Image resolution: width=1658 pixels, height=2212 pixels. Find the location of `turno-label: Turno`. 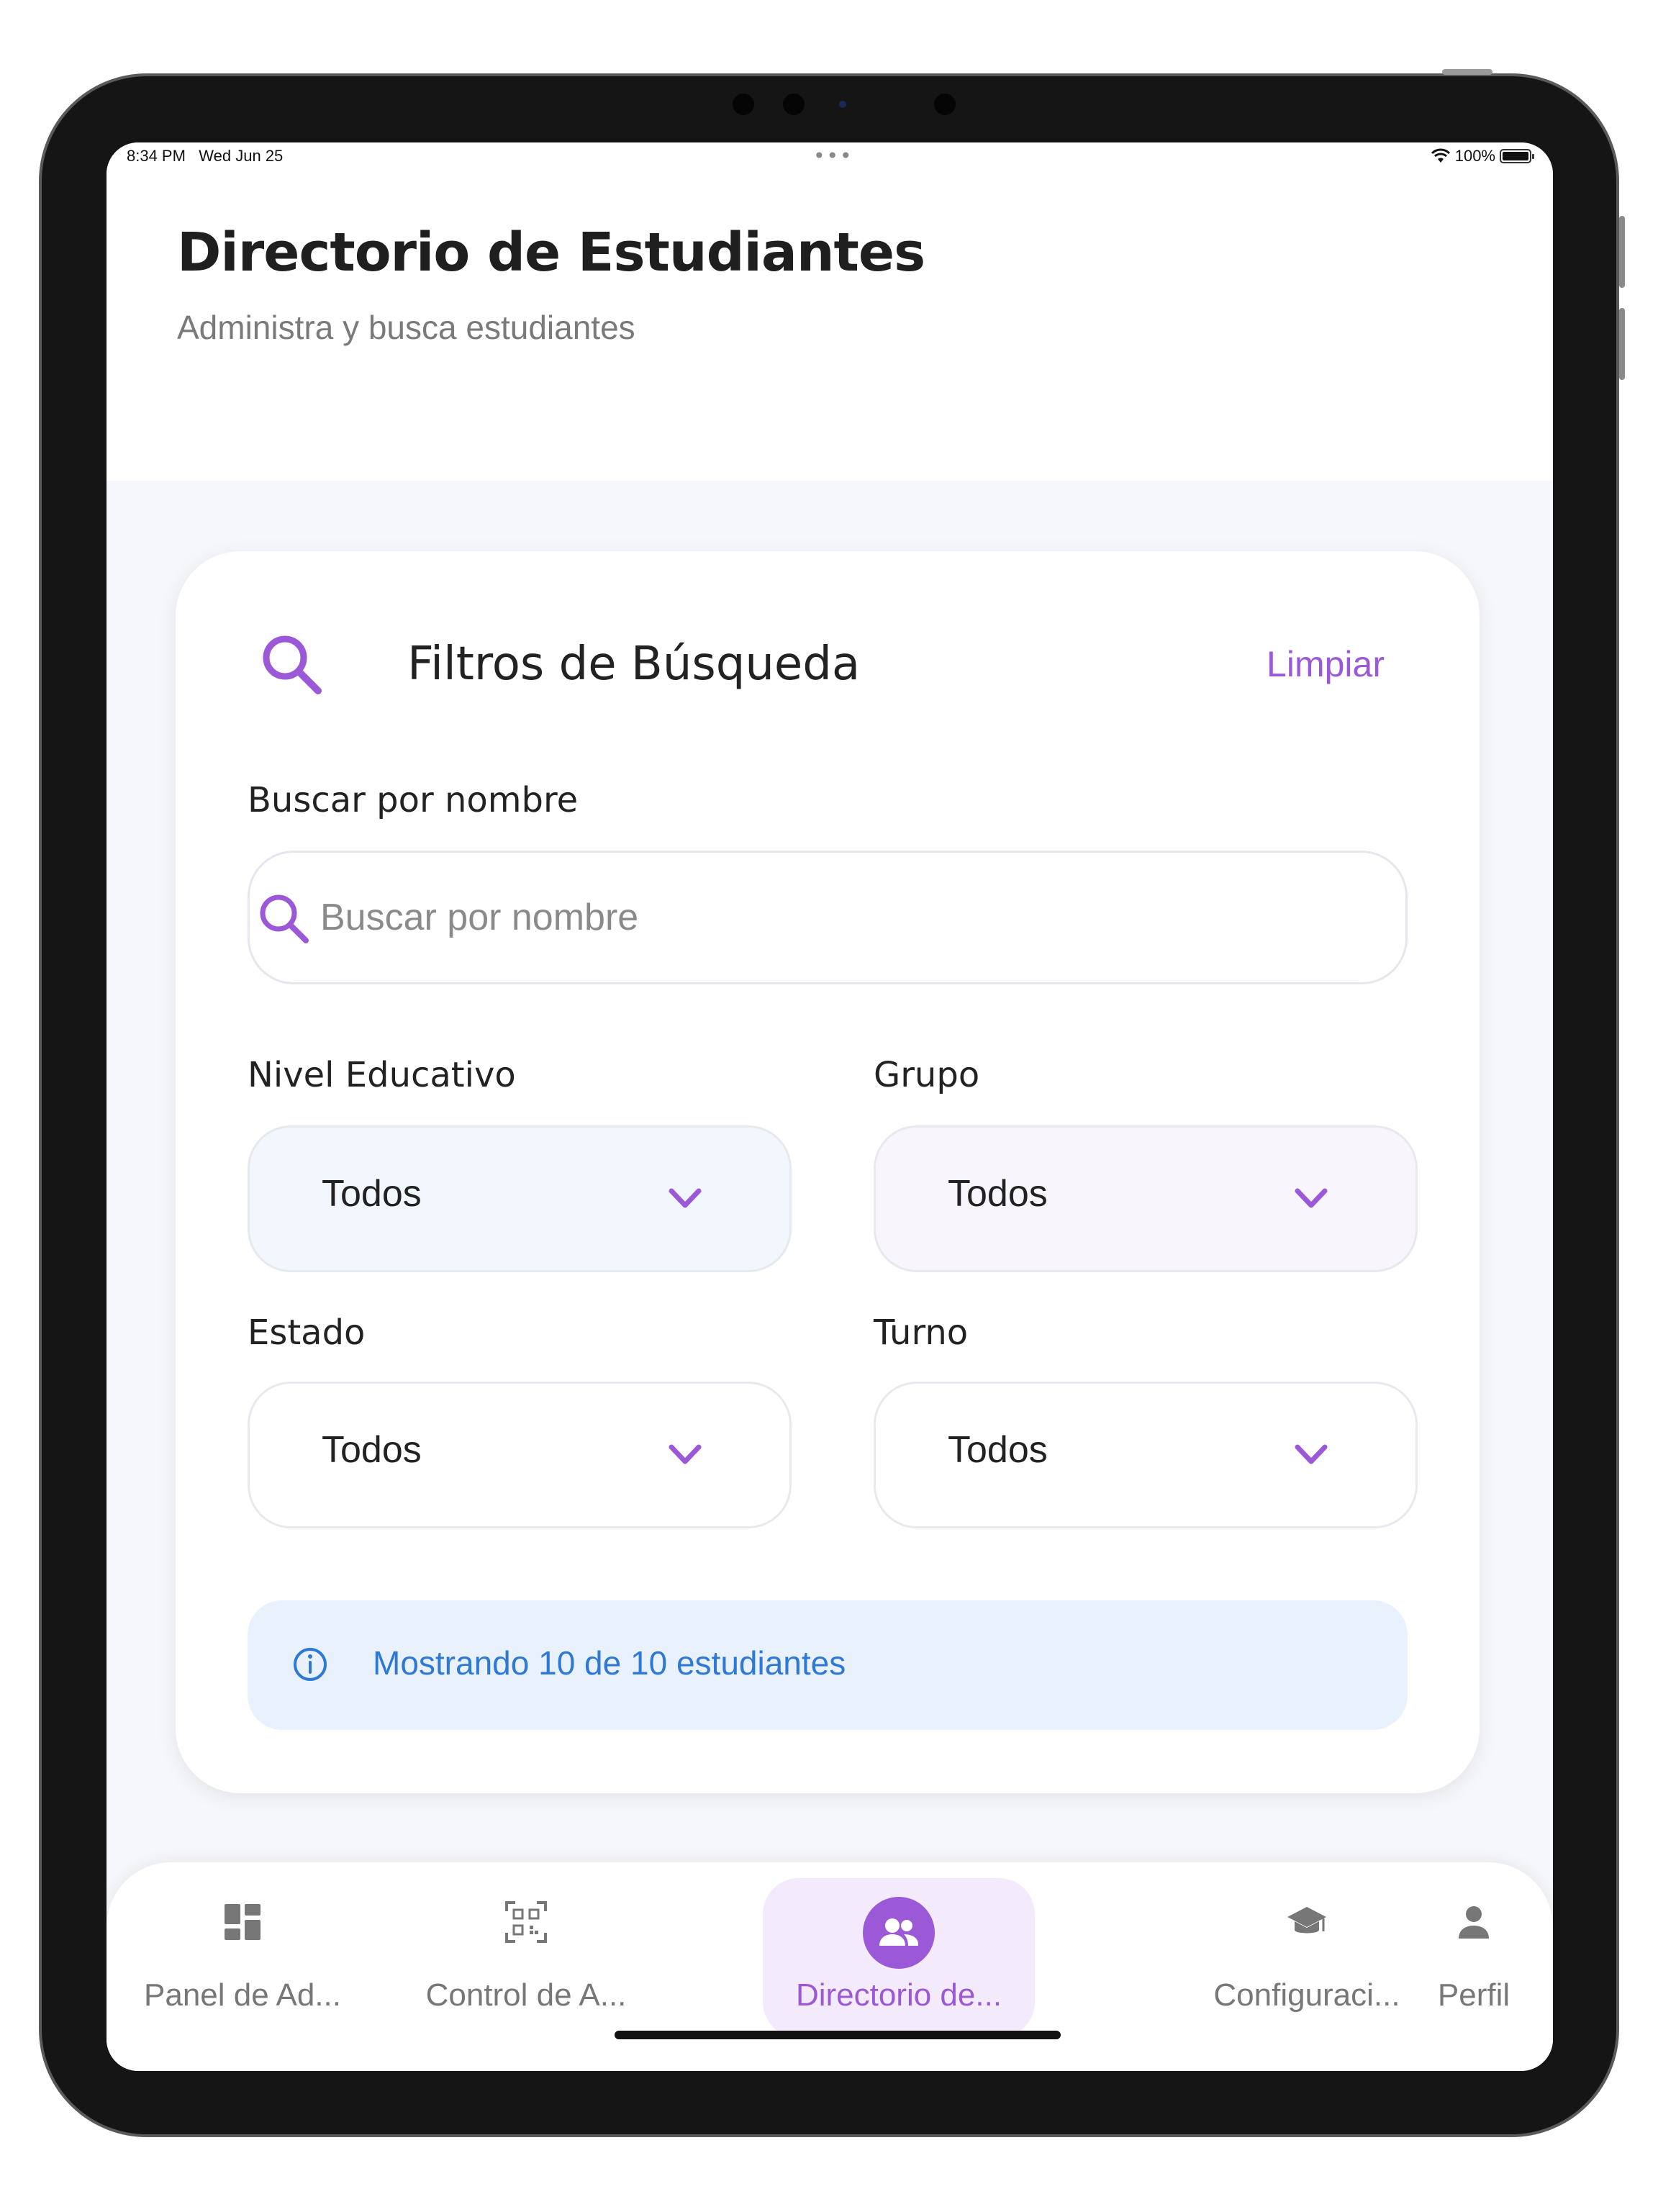

turno-label: Turno is located at coordinates (922, 1333).